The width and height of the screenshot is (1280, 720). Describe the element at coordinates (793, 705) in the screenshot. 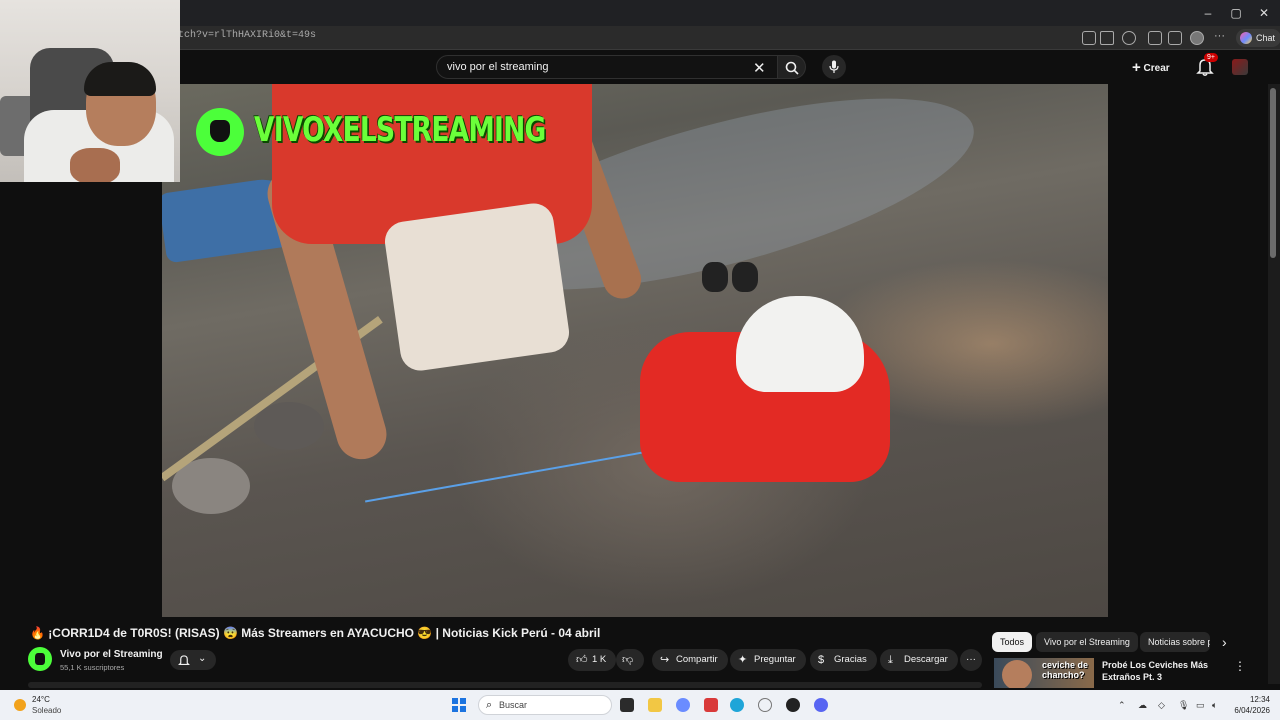

I see `obs-icon` at that location.